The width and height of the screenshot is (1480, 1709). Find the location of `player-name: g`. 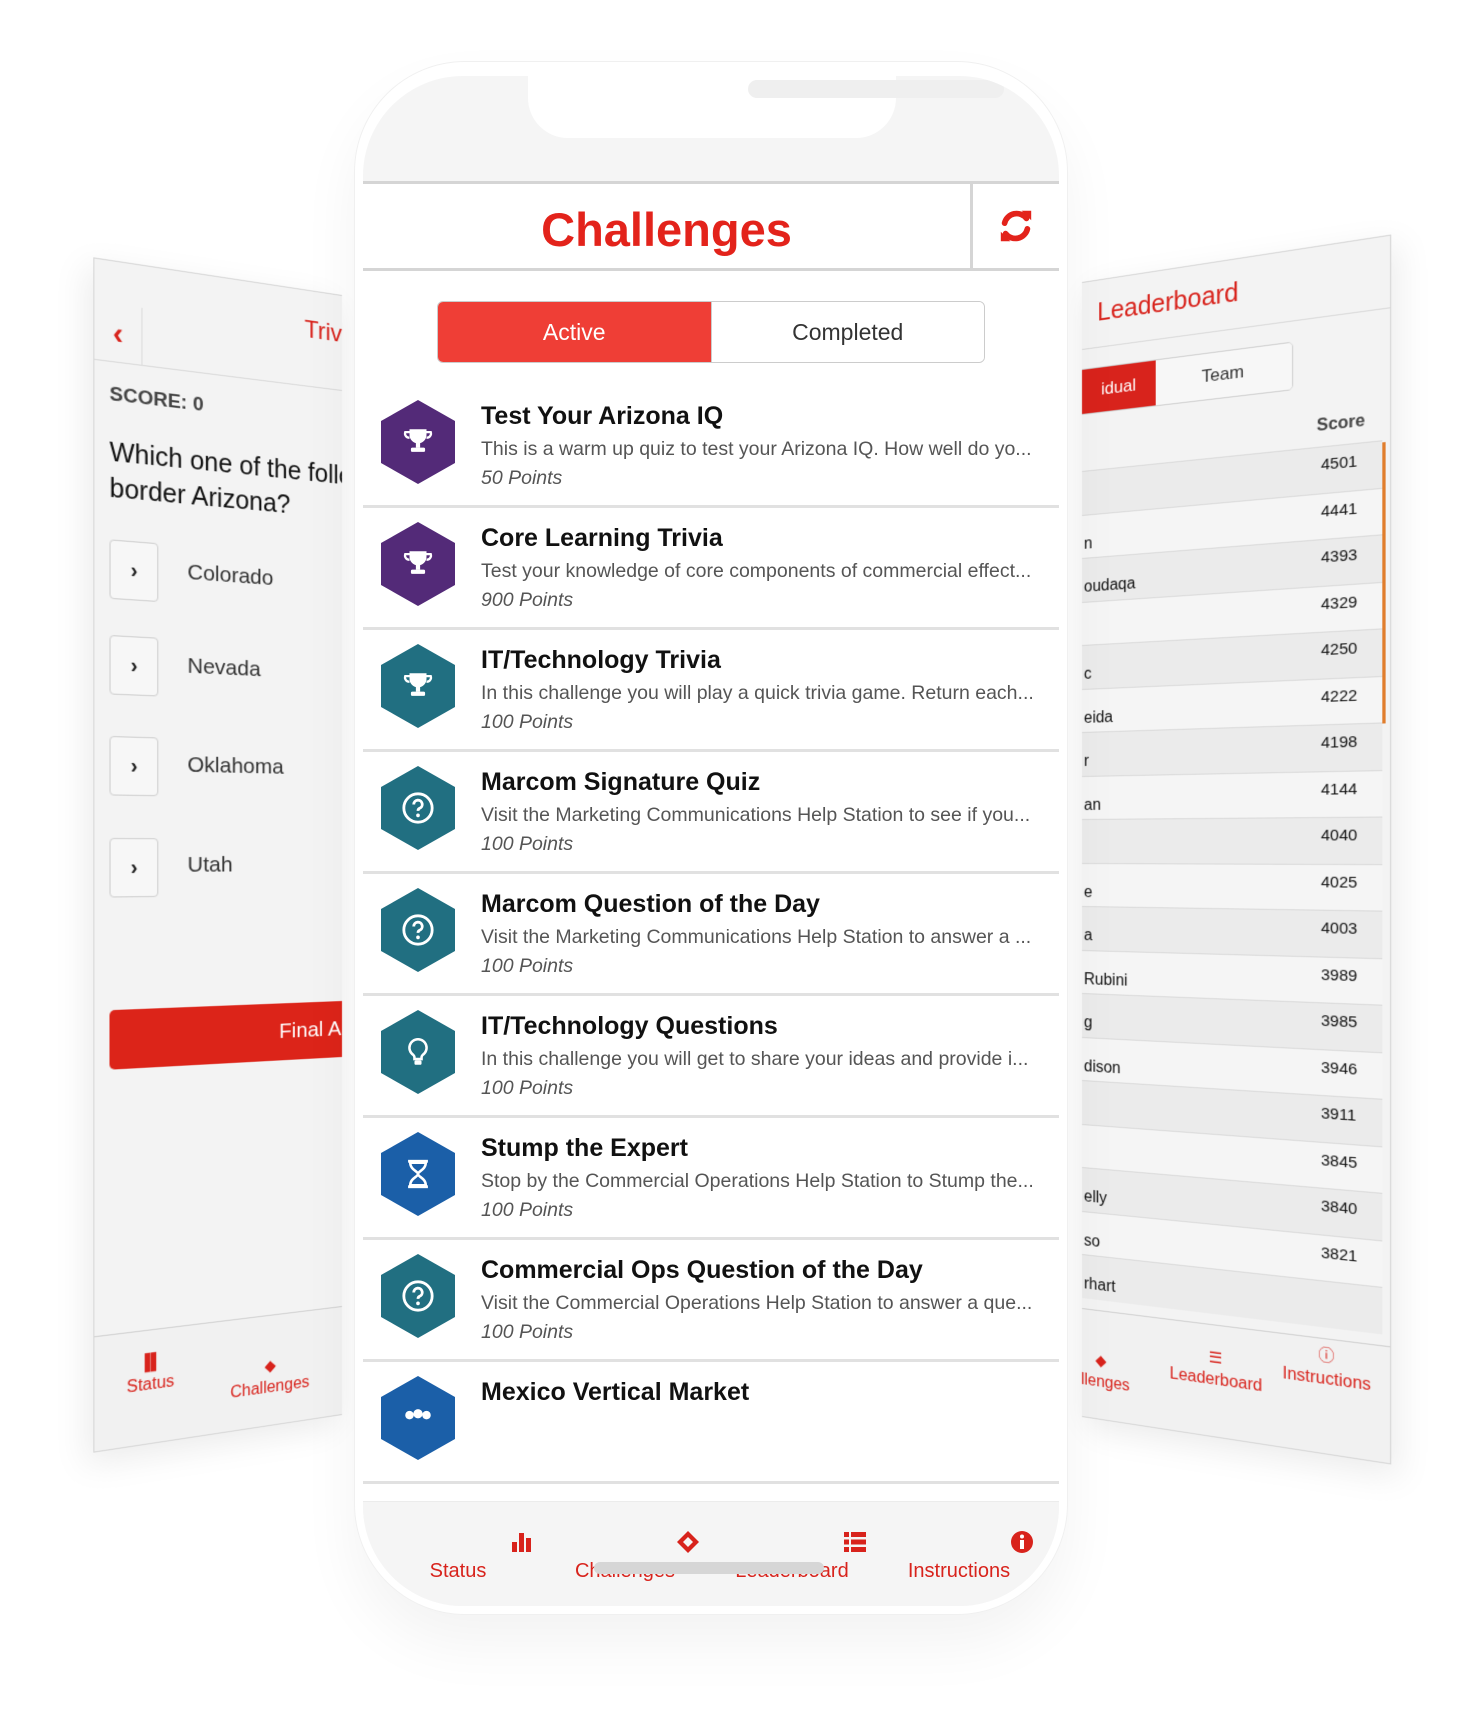

player-name: g is located at coordinates (1088, 1023).